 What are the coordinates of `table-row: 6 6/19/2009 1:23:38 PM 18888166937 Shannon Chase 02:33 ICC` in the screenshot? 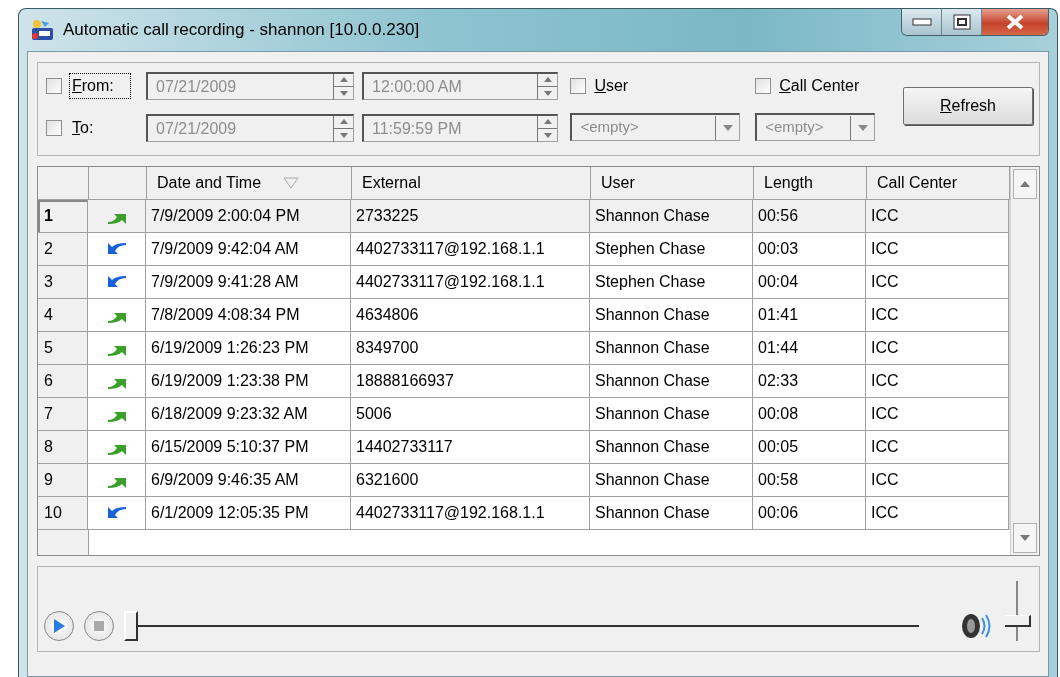 It's located at (524, 381).